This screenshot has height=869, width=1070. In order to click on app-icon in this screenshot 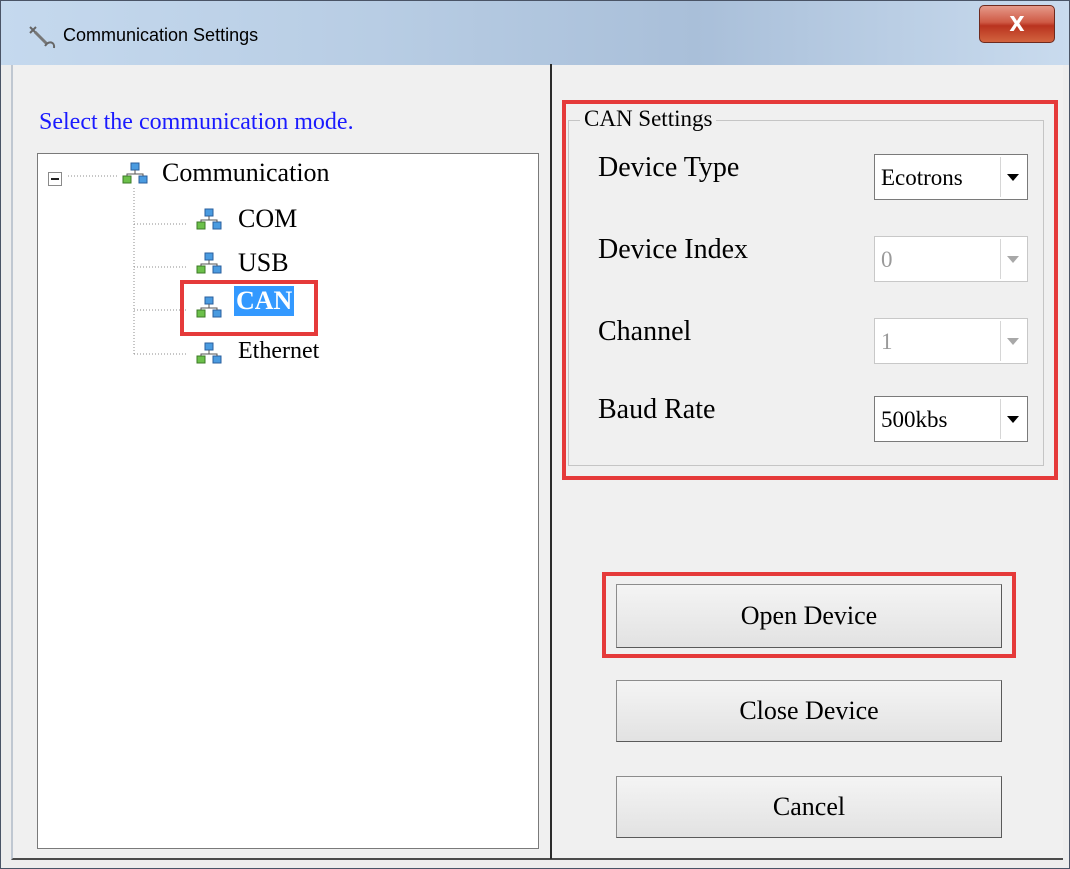, I will do `click(42, 37)`.